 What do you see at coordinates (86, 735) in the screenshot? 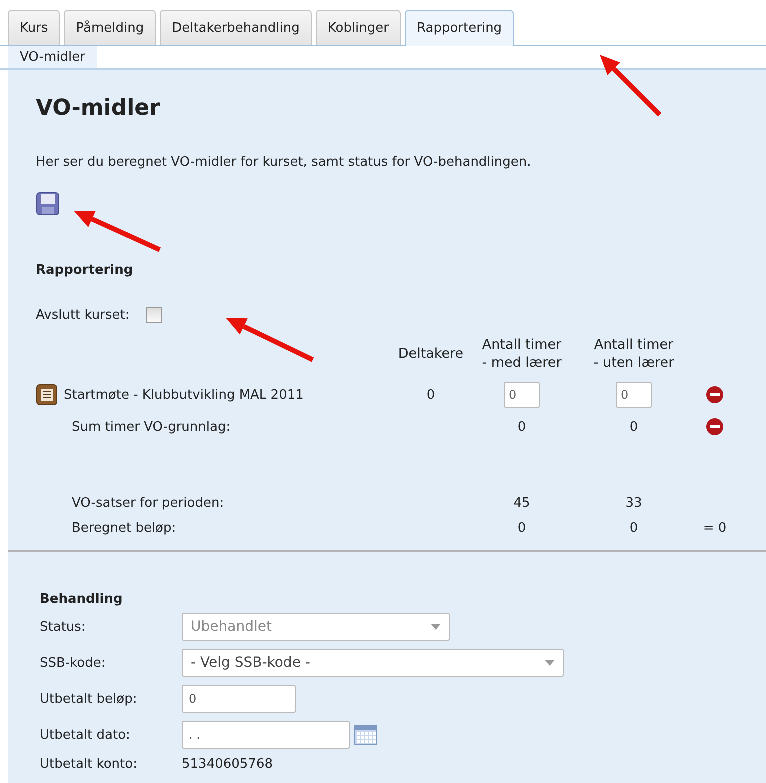
I see `field-label: Utbetalt dato:` at bounding box center [86, 735].